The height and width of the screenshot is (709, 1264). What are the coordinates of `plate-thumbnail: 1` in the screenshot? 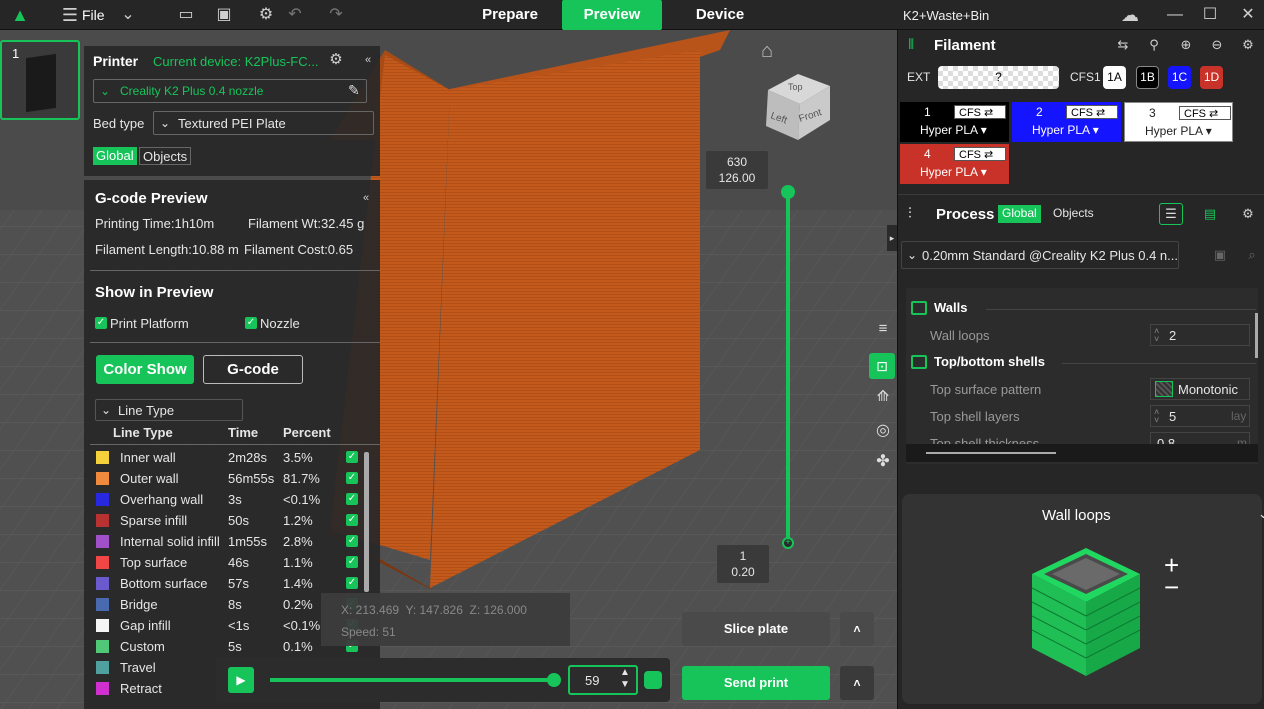 It's located at (40, 80).